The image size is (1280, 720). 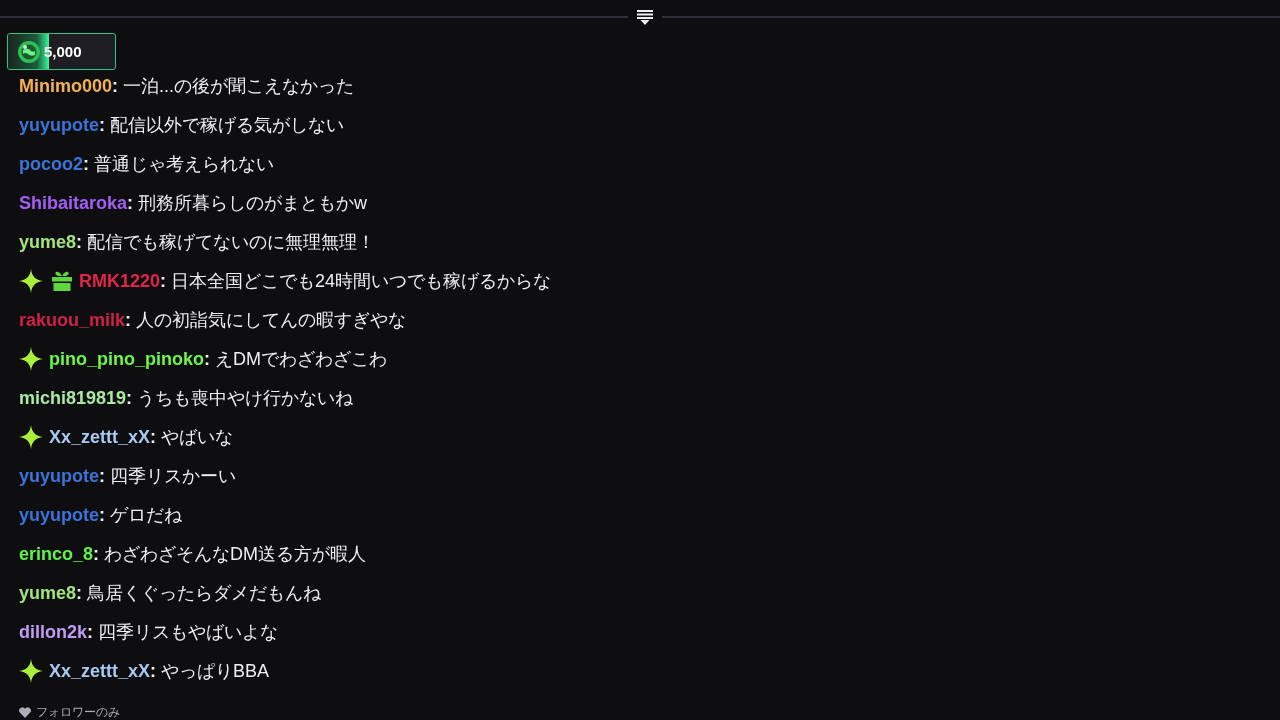 I want to click on message-text: : やっぱりBBA, so click(x=210, y=671).